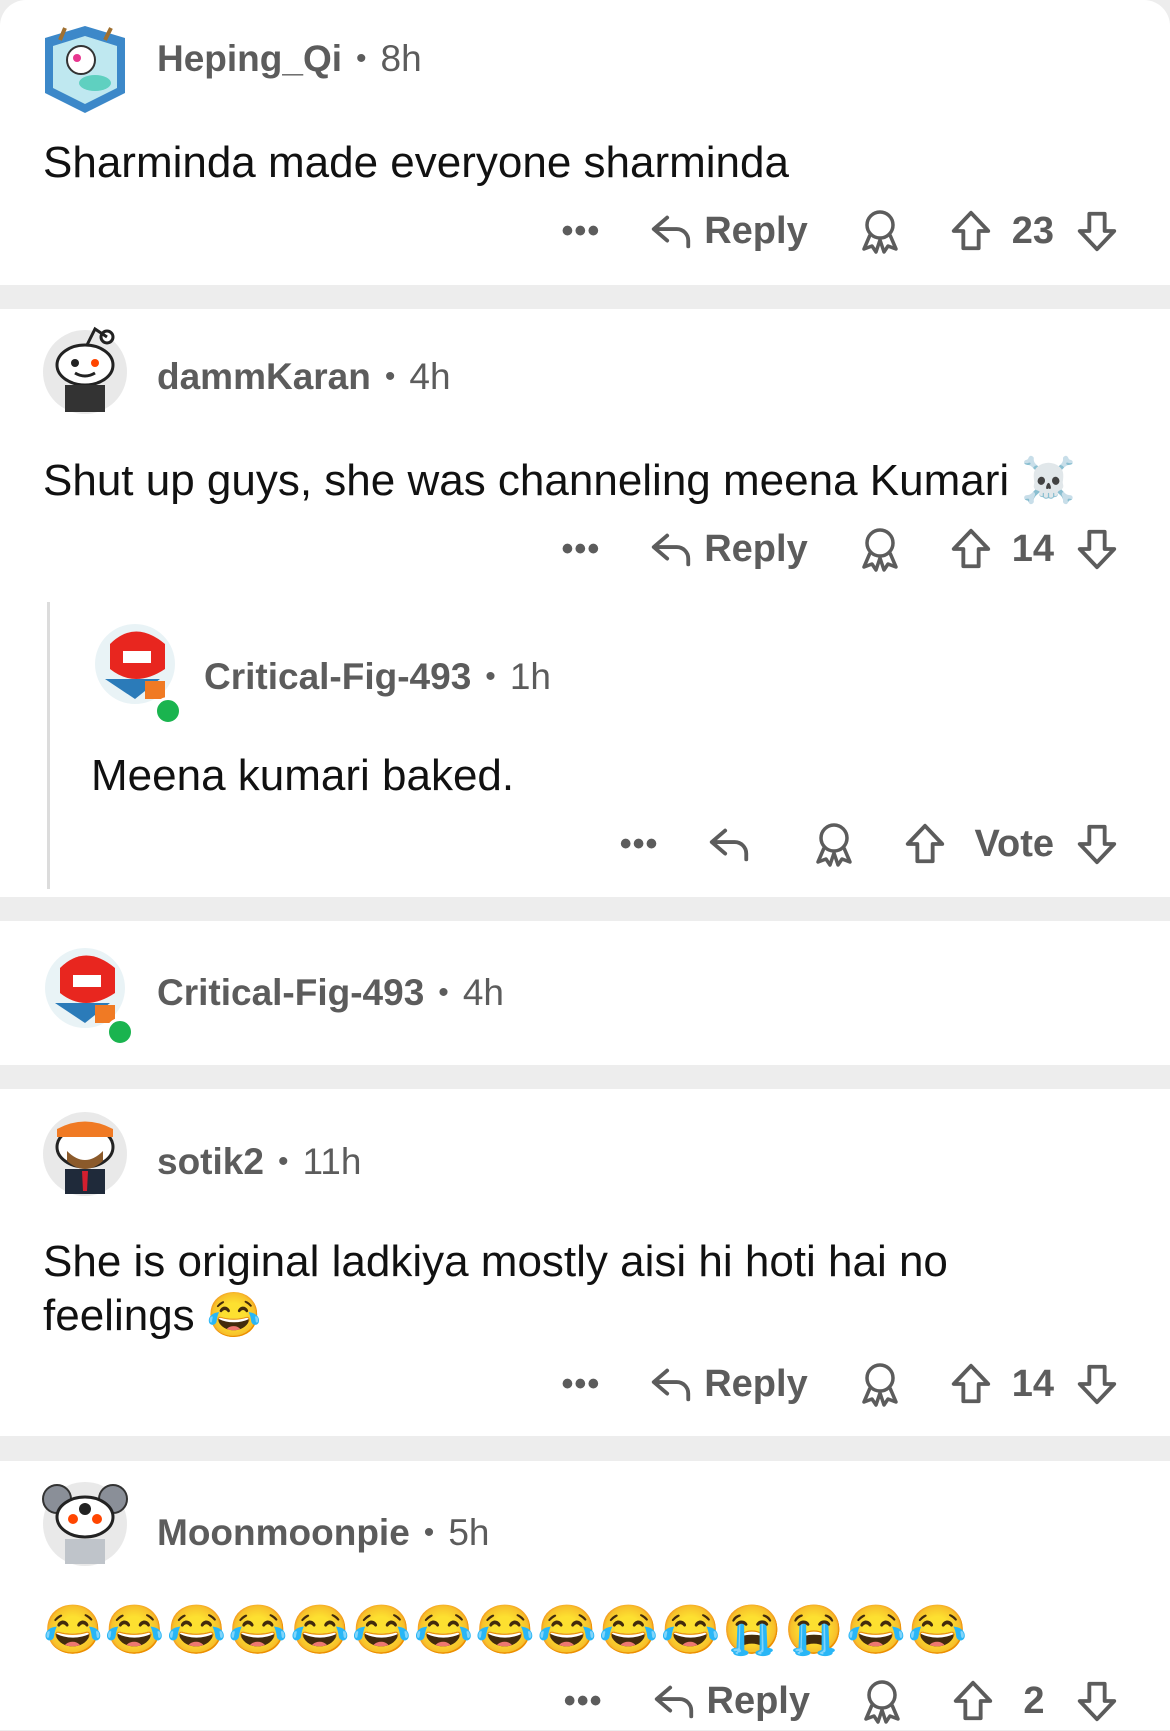  Describe the element at coordinates (1032, 230) in the screenshot. I see `vote-score: 23` at that location.